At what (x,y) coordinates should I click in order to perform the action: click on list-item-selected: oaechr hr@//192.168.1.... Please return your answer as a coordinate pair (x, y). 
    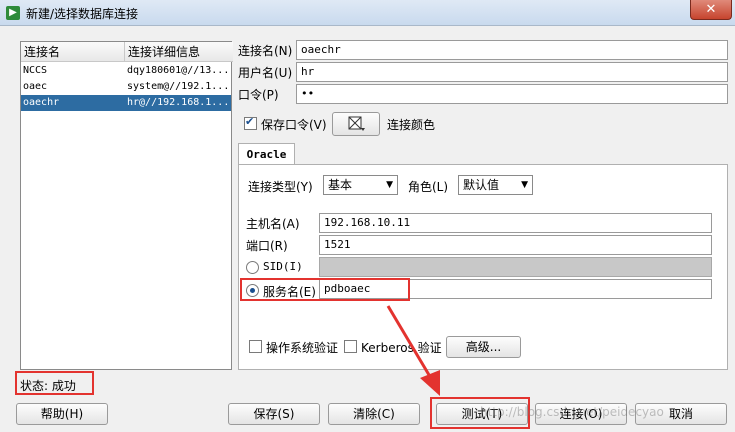
    Looking at the image, I should click on (126, 103).